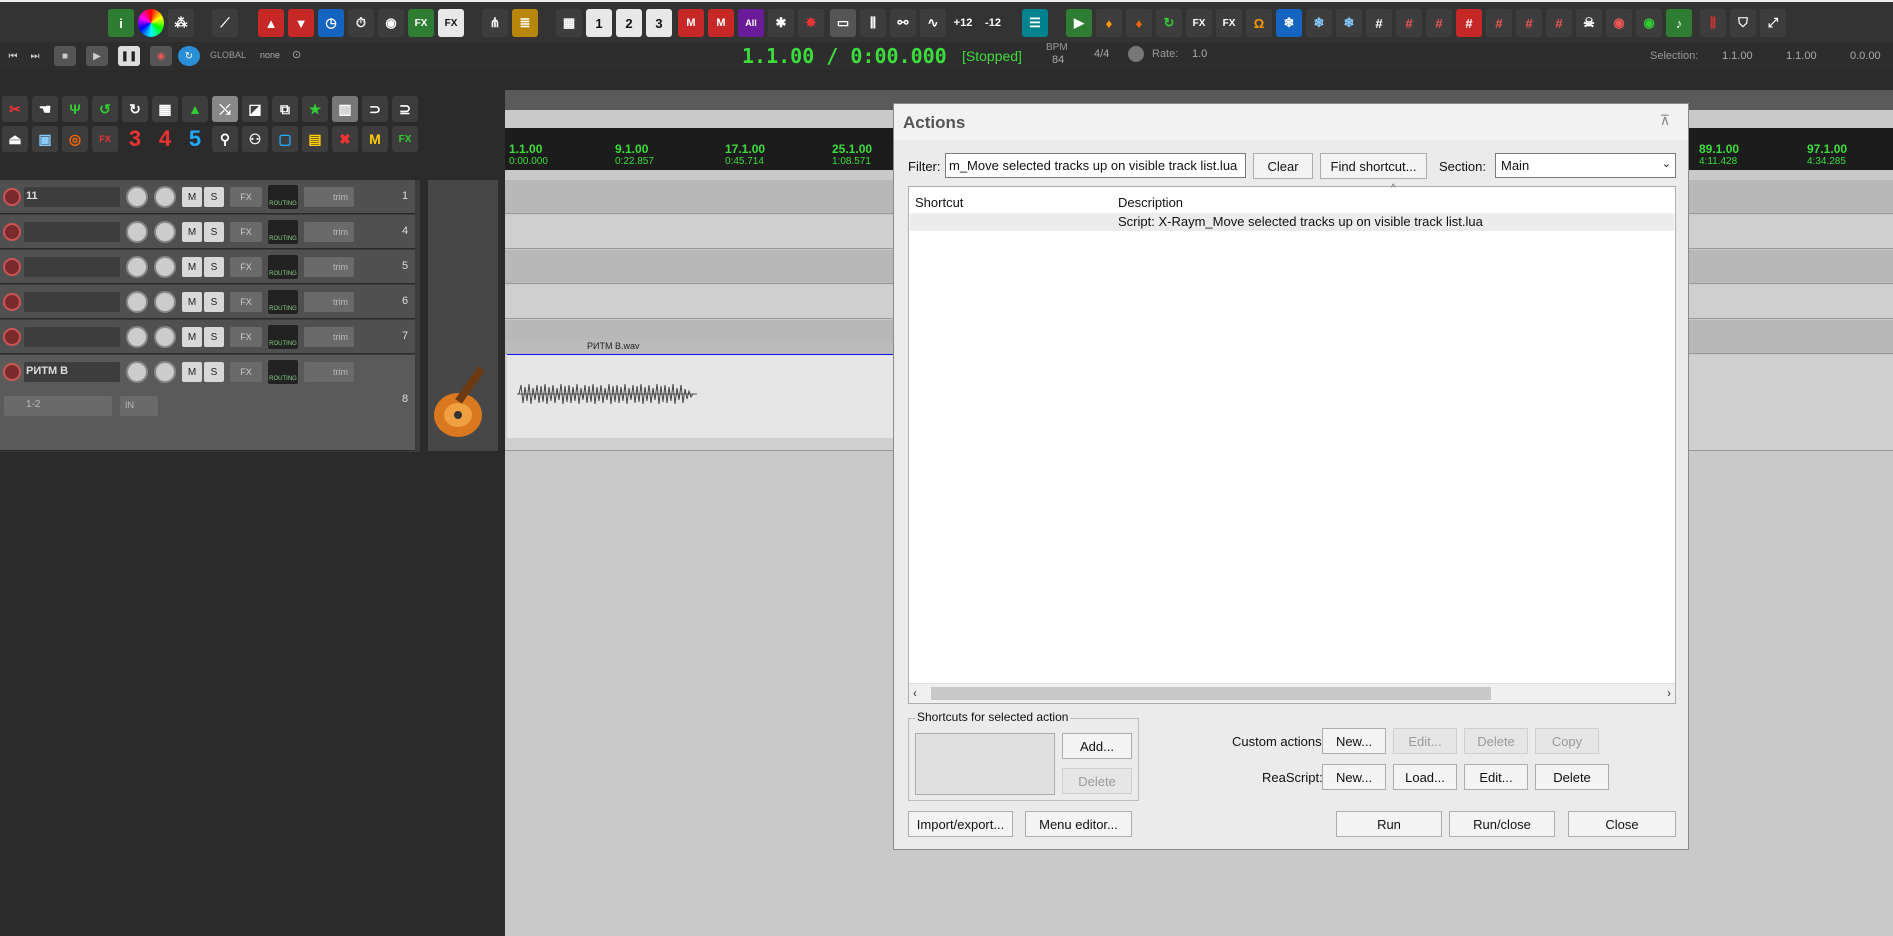  What do you see at coordinates (1737, 56) in the screenshot?
I see `selection-start: 1.1.00` at bounding box center [1737, 56].